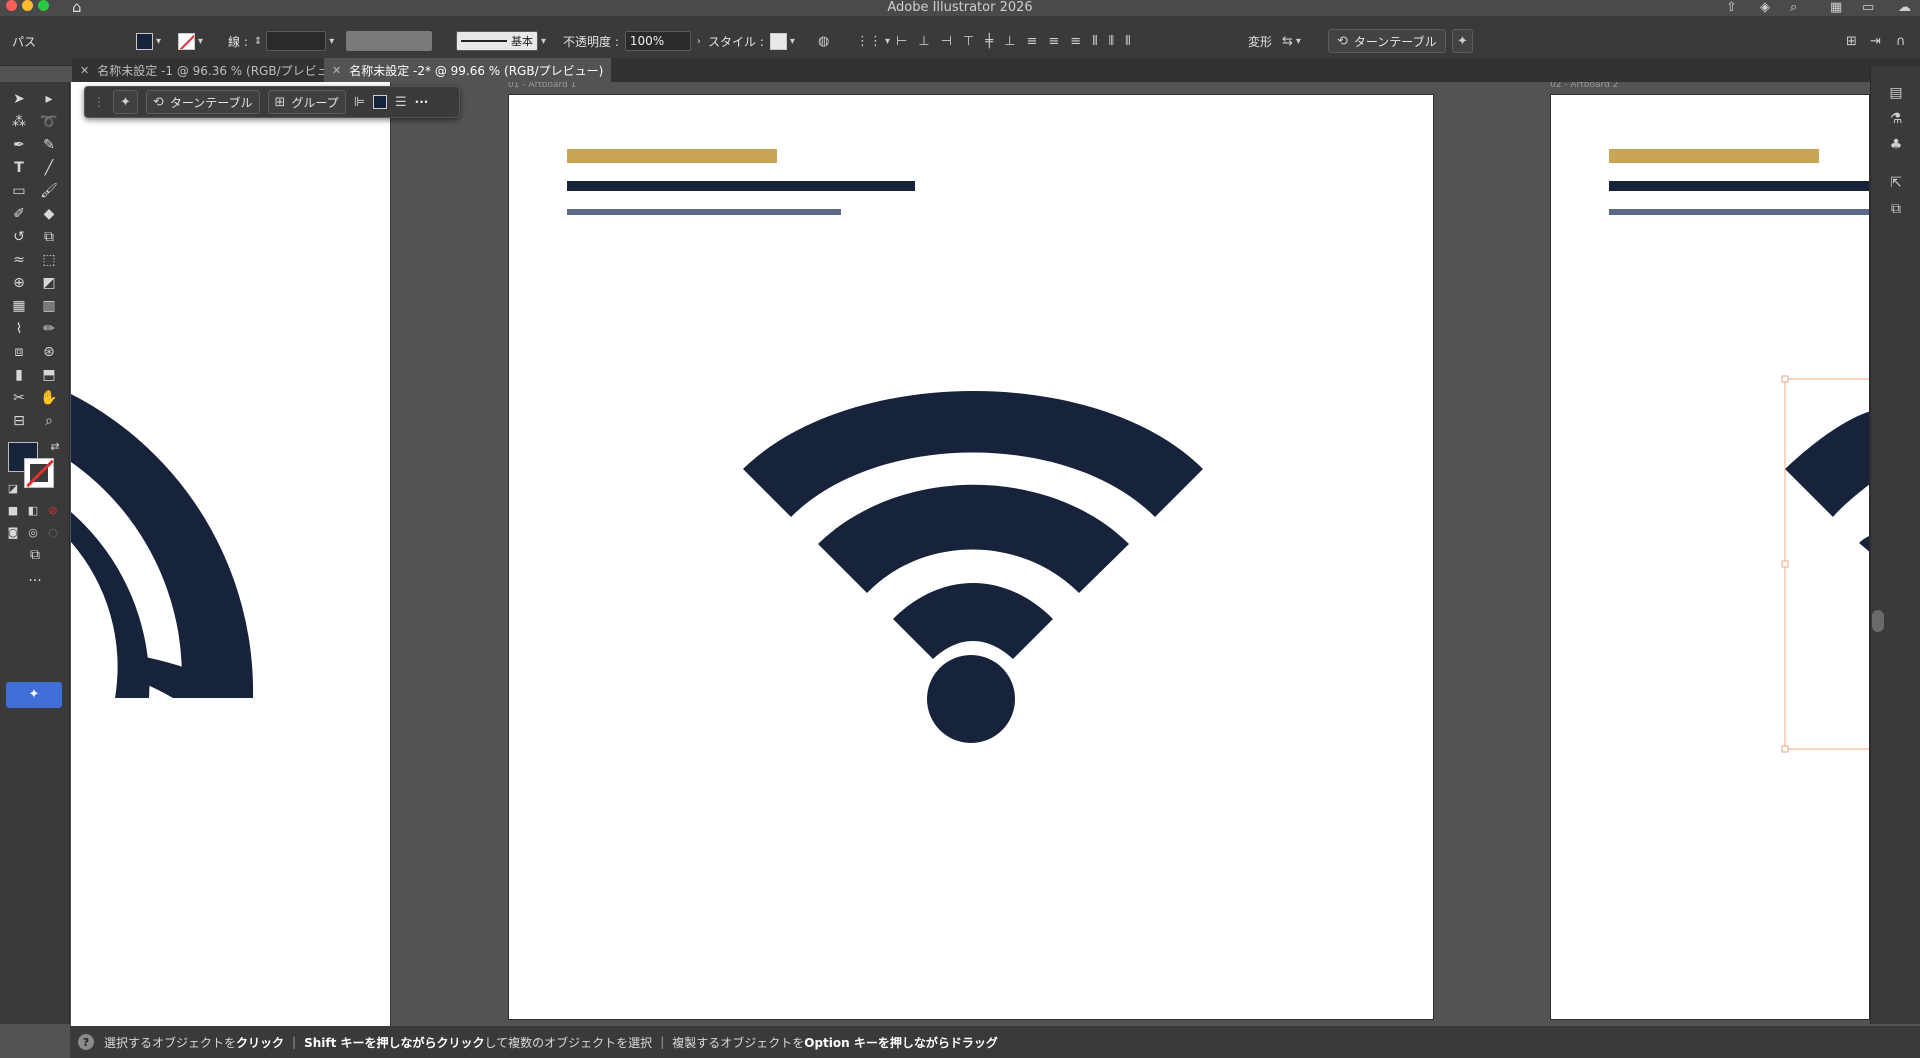 The width and height of the screenshot is (1920, 1058). What do you see at coordinates (19, 260) in the screenshot?
I see `warp-tool-icon: ≈` at bounding box center [19, 260].